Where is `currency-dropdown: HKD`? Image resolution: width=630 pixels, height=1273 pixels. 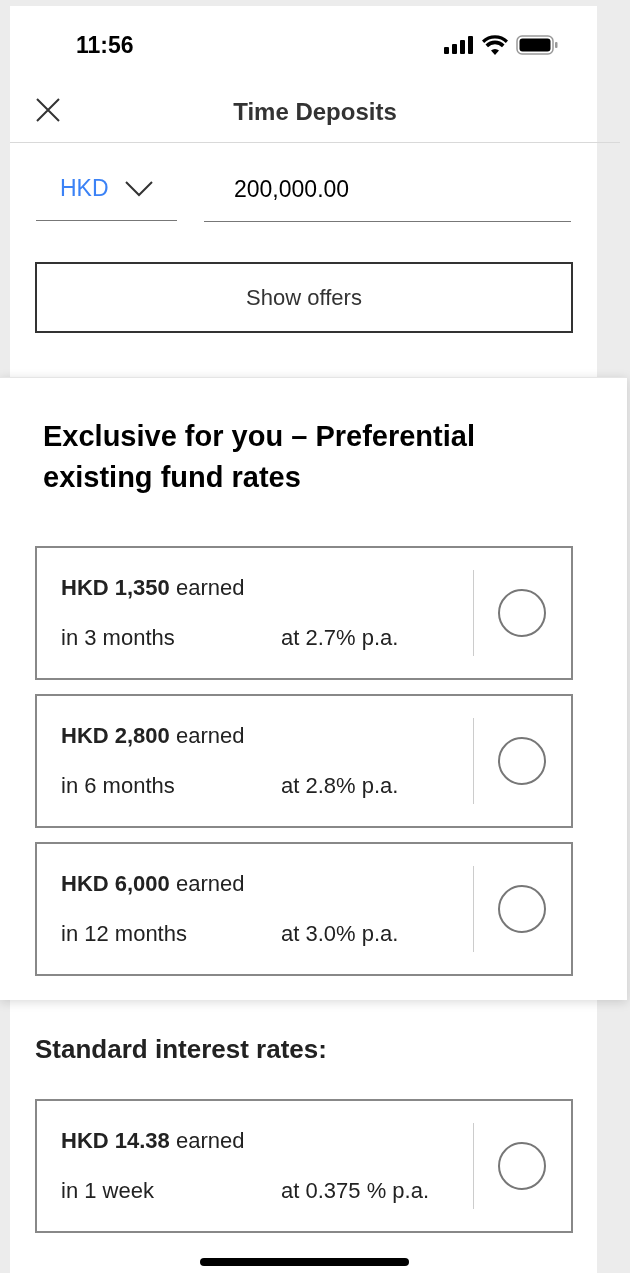 currency-dropdown: HKD is located at coordinates (106, 194).